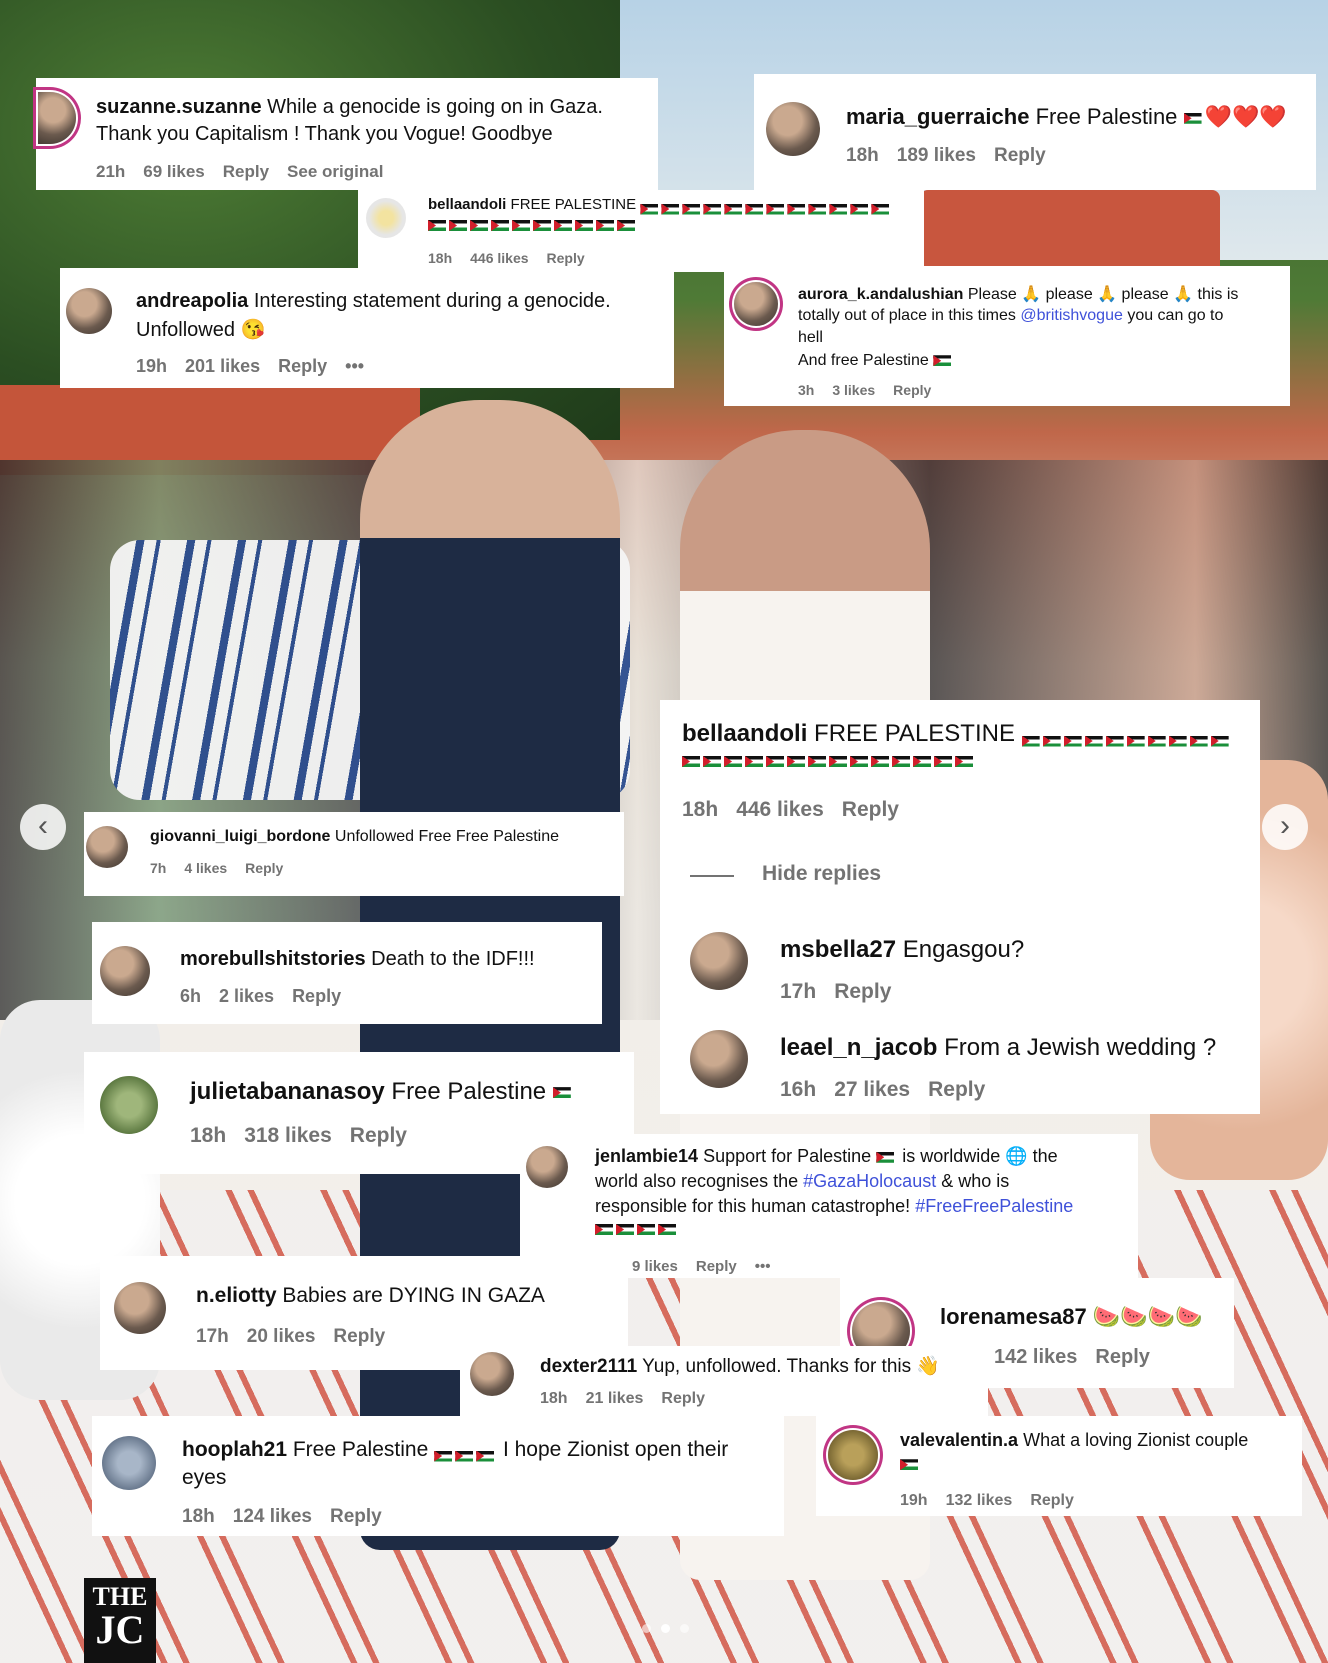  I want to click on comment-username: dexter2111, so click(588, 1366).